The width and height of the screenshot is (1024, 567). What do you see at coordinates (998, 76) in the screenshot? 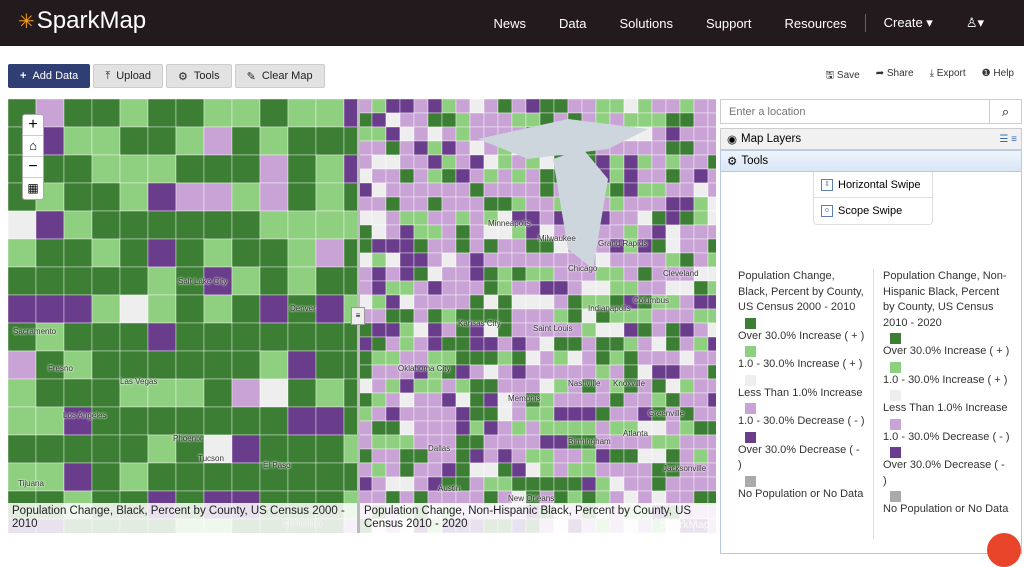
I see `help-link: ❶ Help` at bounding box center [998, 76].